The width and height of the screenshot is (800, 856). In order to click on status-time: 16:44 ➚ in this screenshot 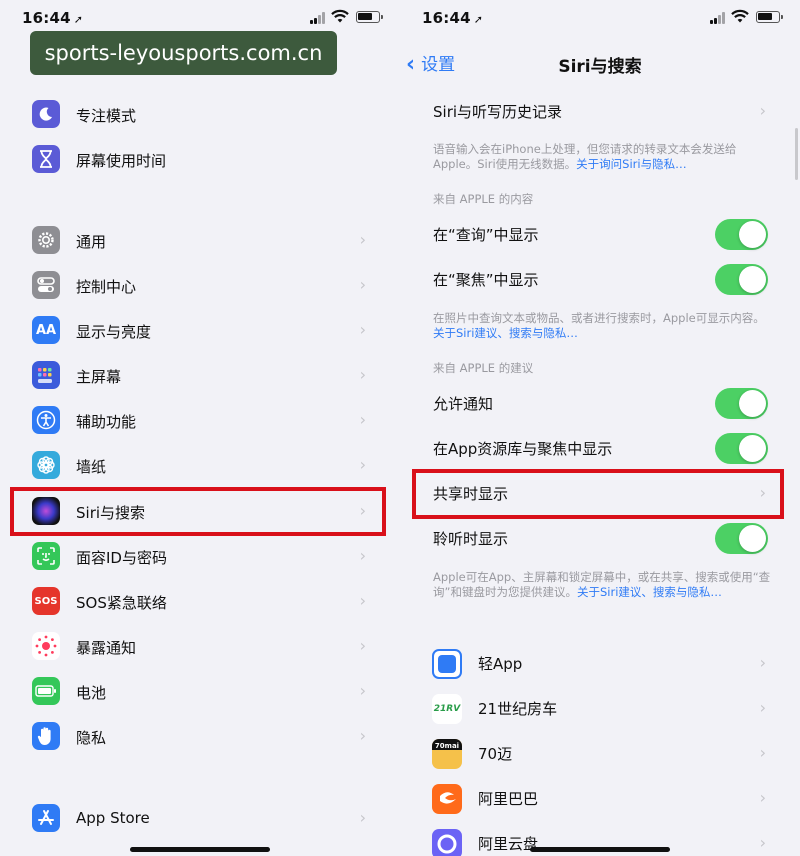, I will do `click(53, 18)`.